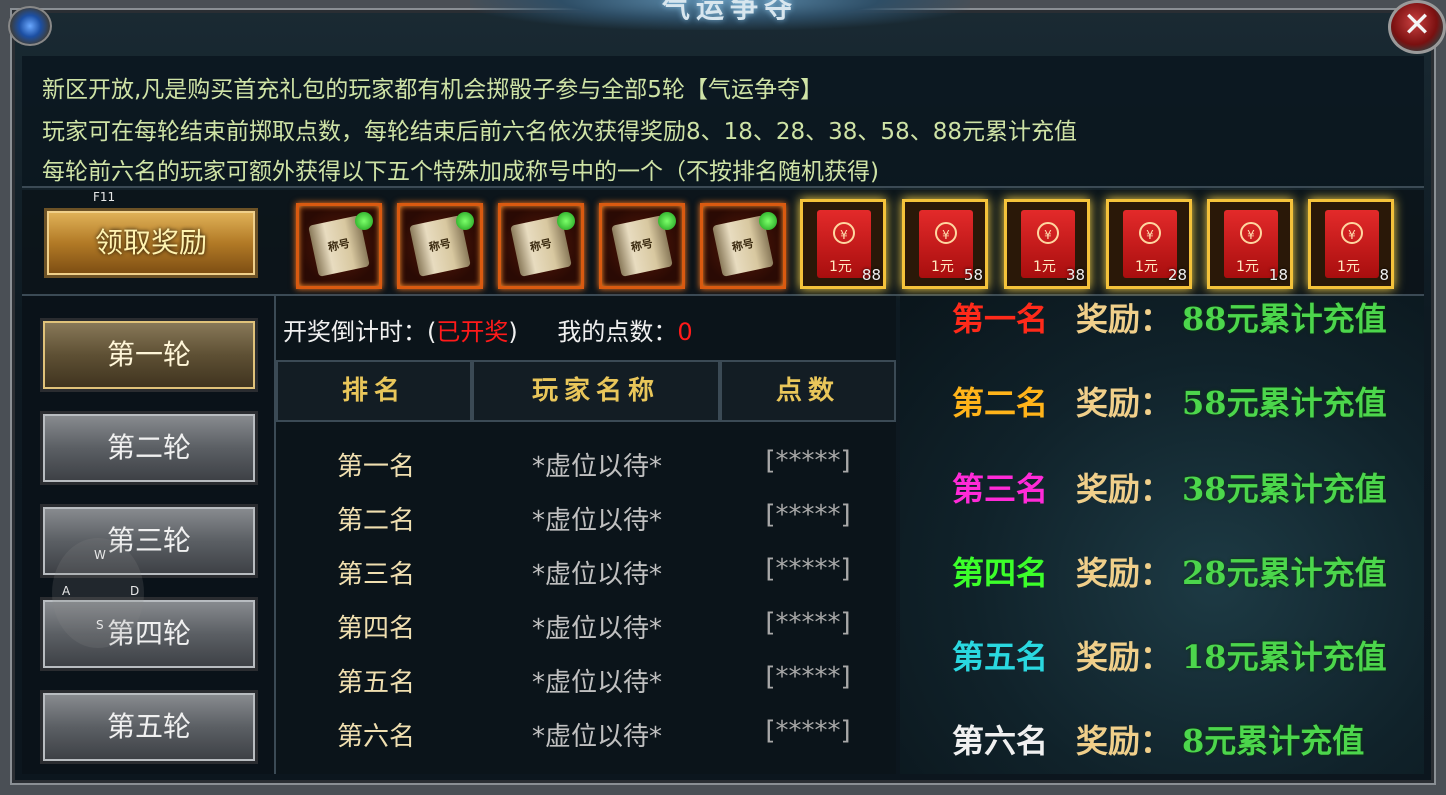 This screenshot has height=795, width=1446. I want to click on countdown-close: ), so click(513, 332).